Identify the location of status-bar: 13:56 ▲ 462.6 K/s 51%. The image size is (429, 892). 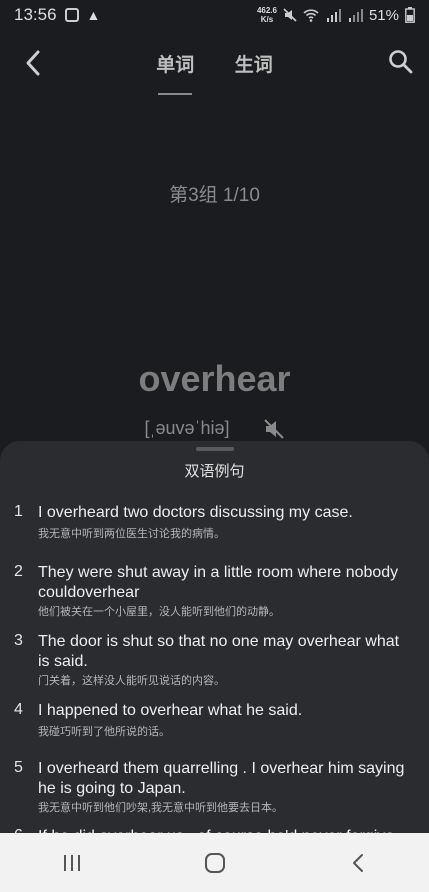
(214, 15).